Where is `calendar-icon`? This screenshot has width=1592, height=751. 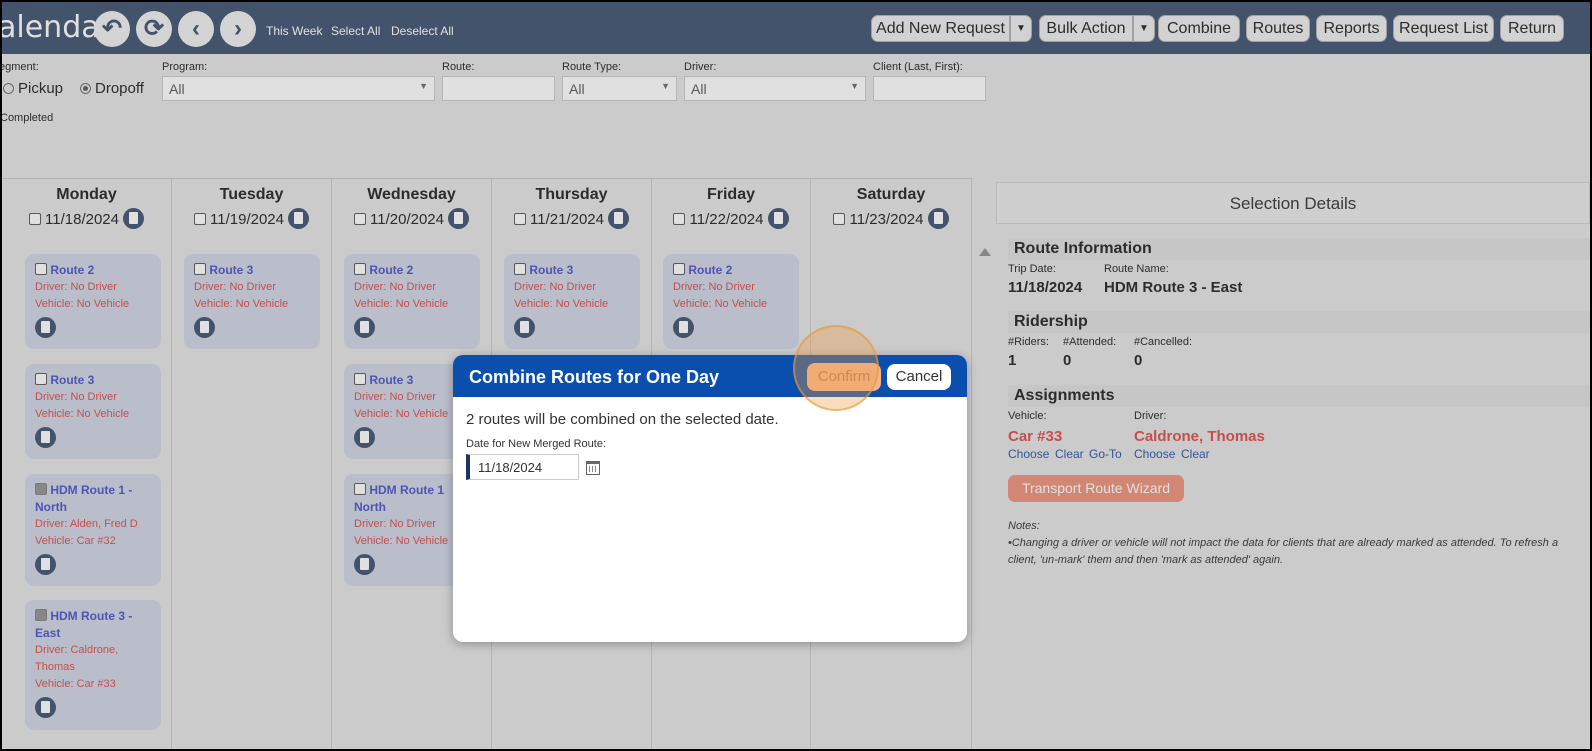 calendar-icon is located at coordinates (593, 468).